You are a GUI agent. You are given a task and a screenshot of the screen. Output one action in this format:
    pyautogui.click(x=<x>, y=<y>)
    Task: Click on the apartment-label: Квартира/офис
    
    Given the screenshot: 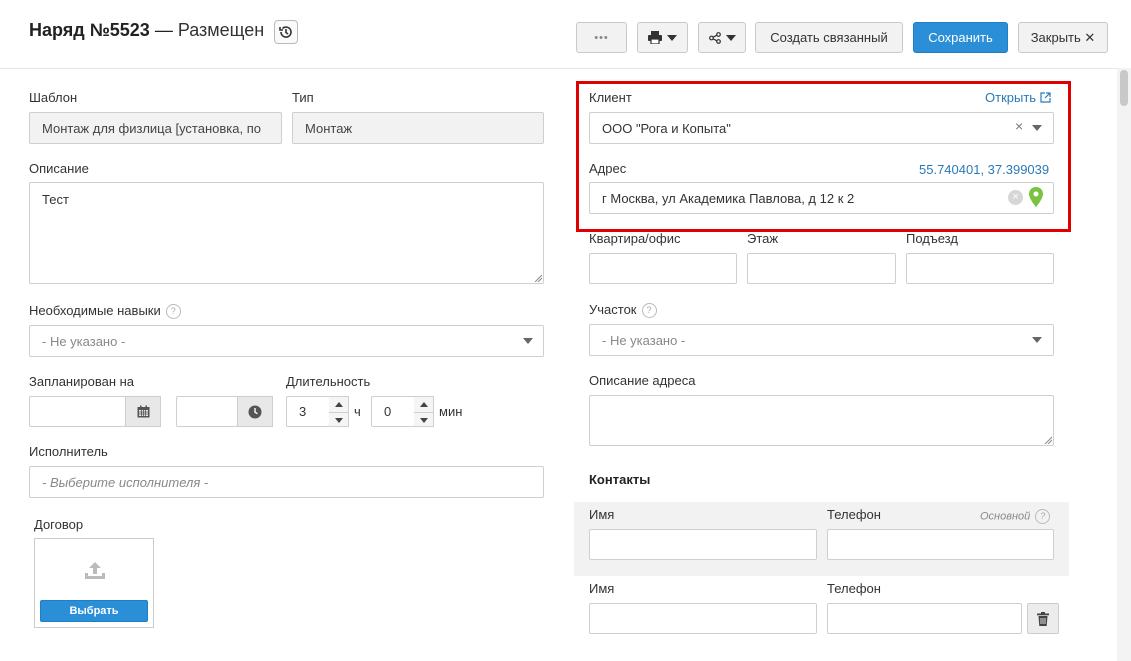 What is the action you would take?
    pyautogui.click(x=635, y=238)
    